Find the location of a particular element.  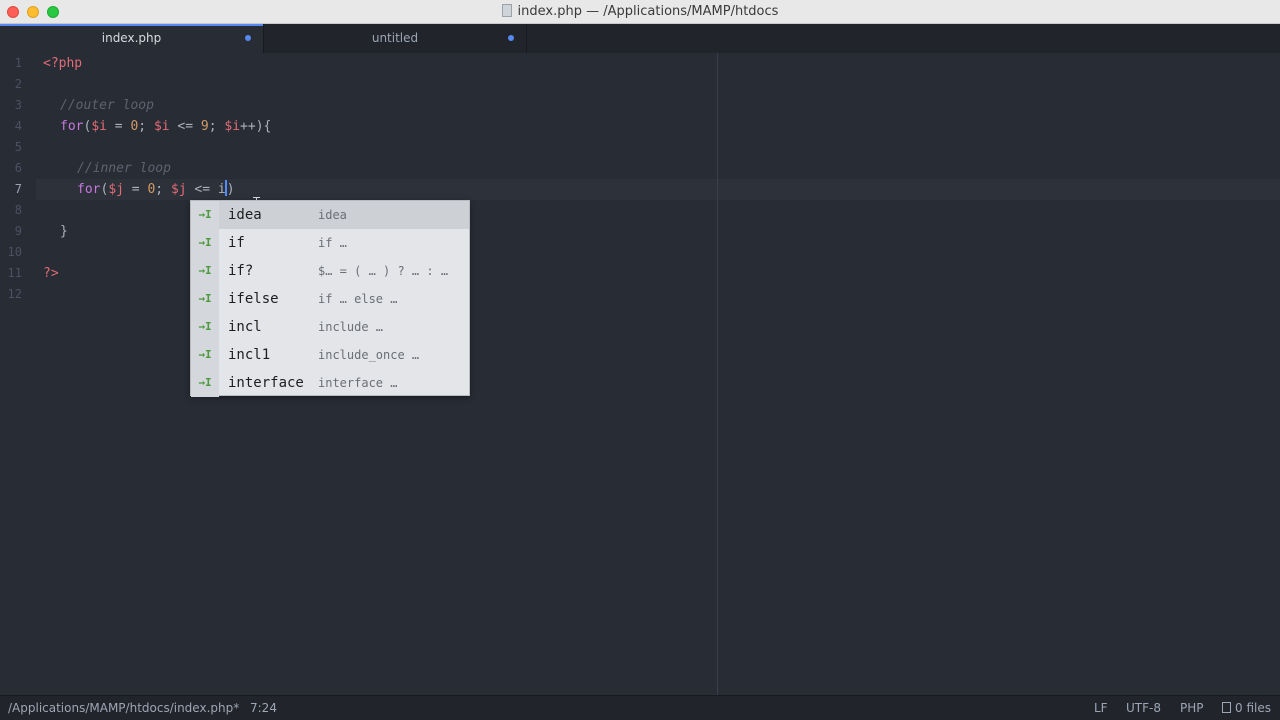

code-line-4: for($i = 0; $i <= 9; $i++){ is located at coordinates (165, 126).